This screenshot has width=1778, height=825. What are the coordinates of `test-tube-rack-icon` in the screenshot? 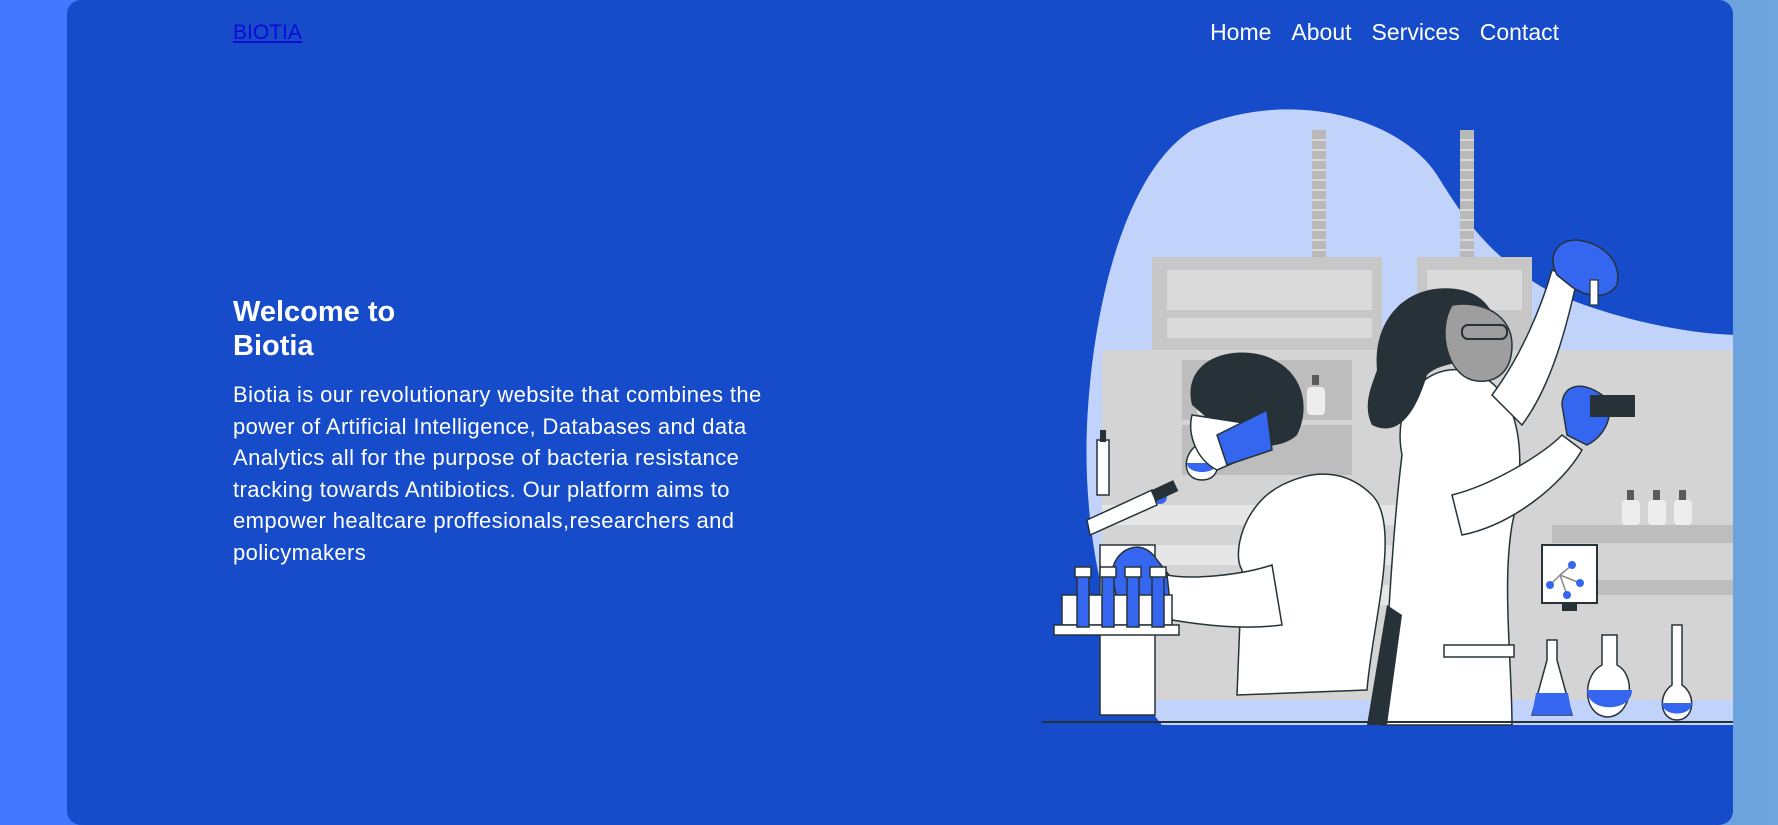 It's located at (1116, 601).